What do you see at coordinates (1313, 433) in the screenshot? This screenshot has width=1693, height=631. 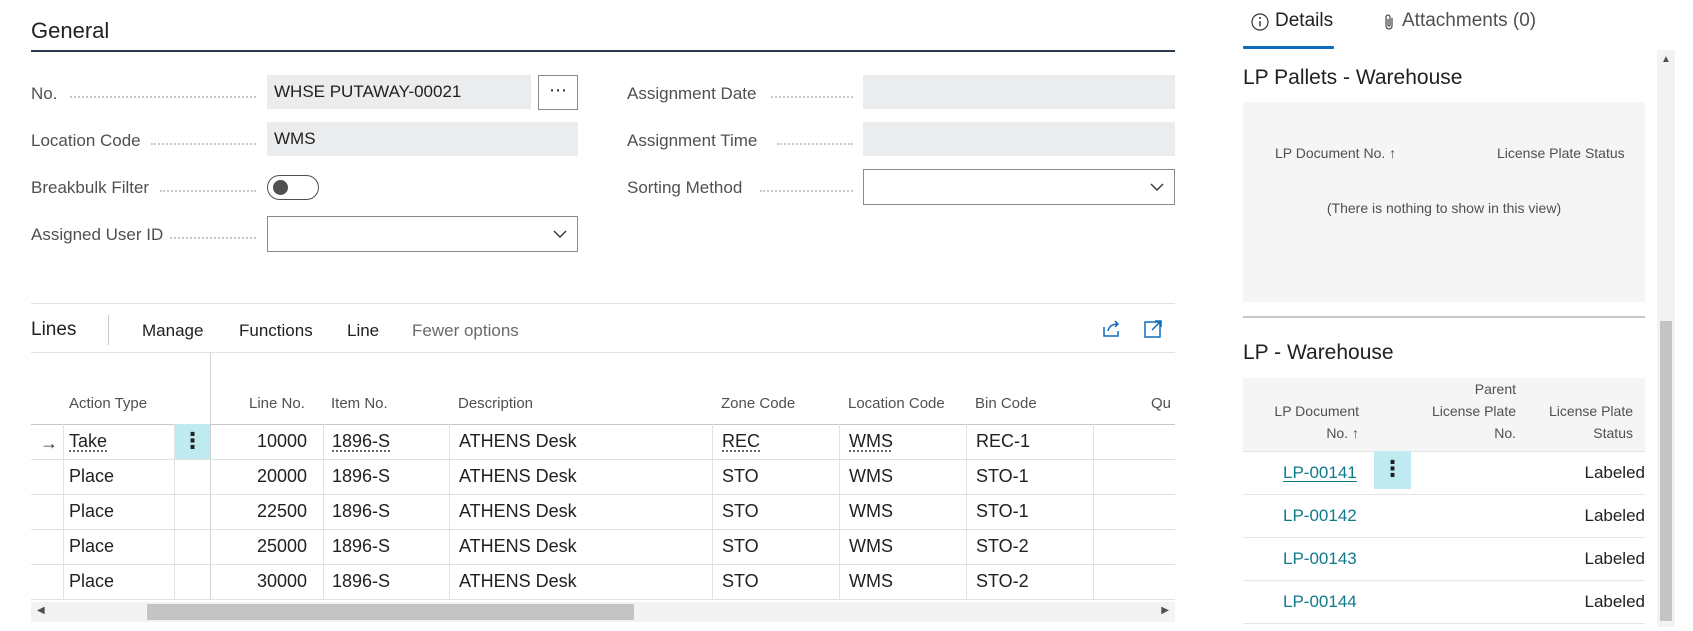 I see `lp-warehouse-col-doc-no-line2: No. ↑` at bounding box center [1313, 433].